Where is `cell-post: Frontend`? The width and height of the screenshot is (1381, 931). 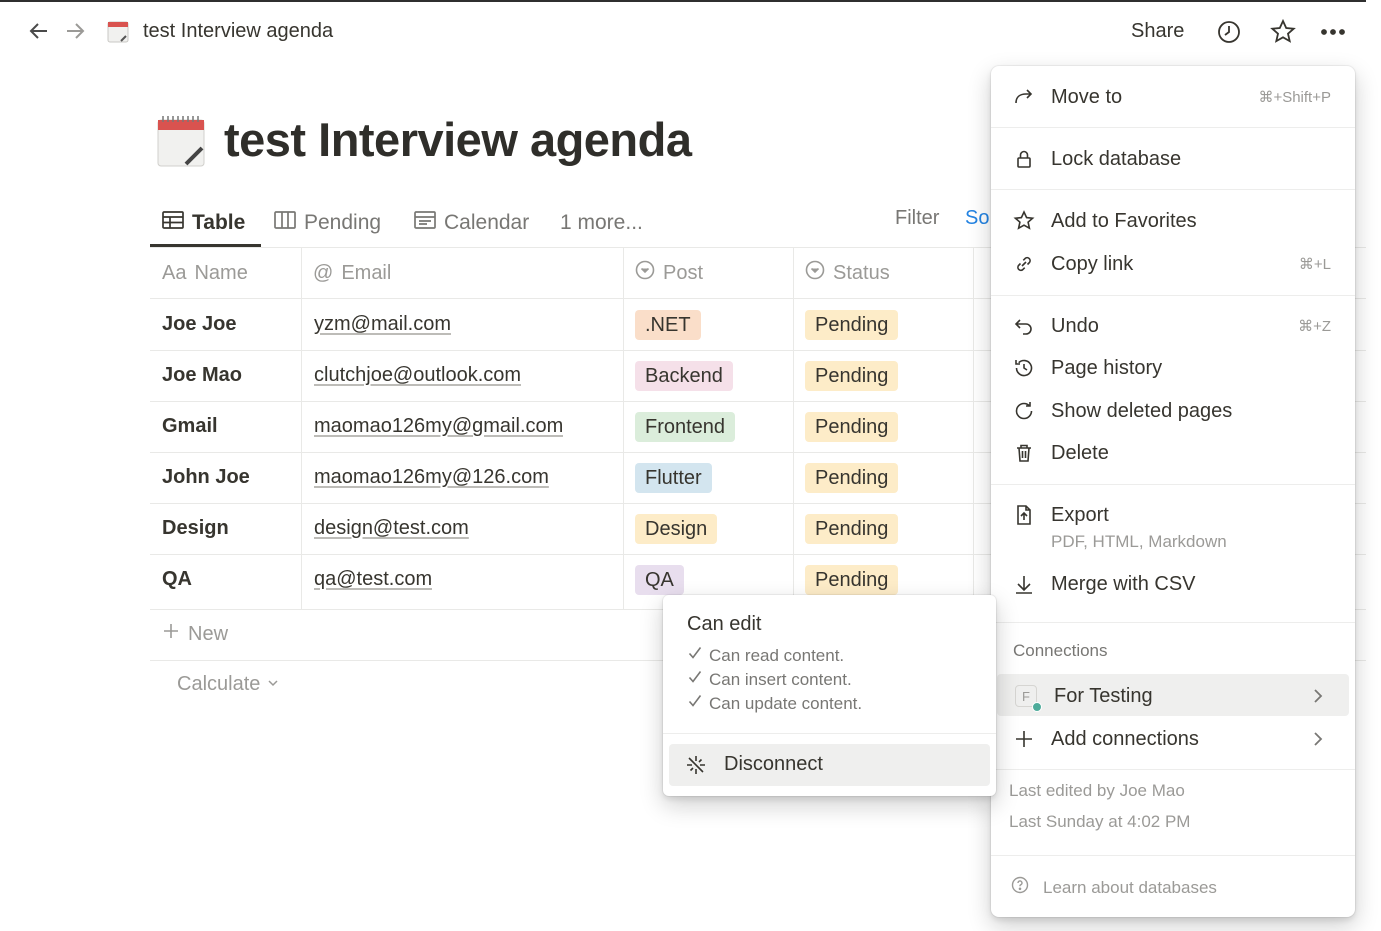 cell-post: Frontend is located at coordinates (685, 426).